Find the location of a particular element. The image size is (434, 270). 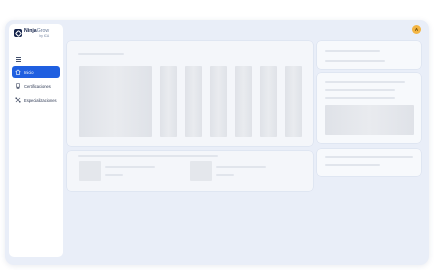

logo: NinjaGrow by ICA is located at coordinates (32, 34).